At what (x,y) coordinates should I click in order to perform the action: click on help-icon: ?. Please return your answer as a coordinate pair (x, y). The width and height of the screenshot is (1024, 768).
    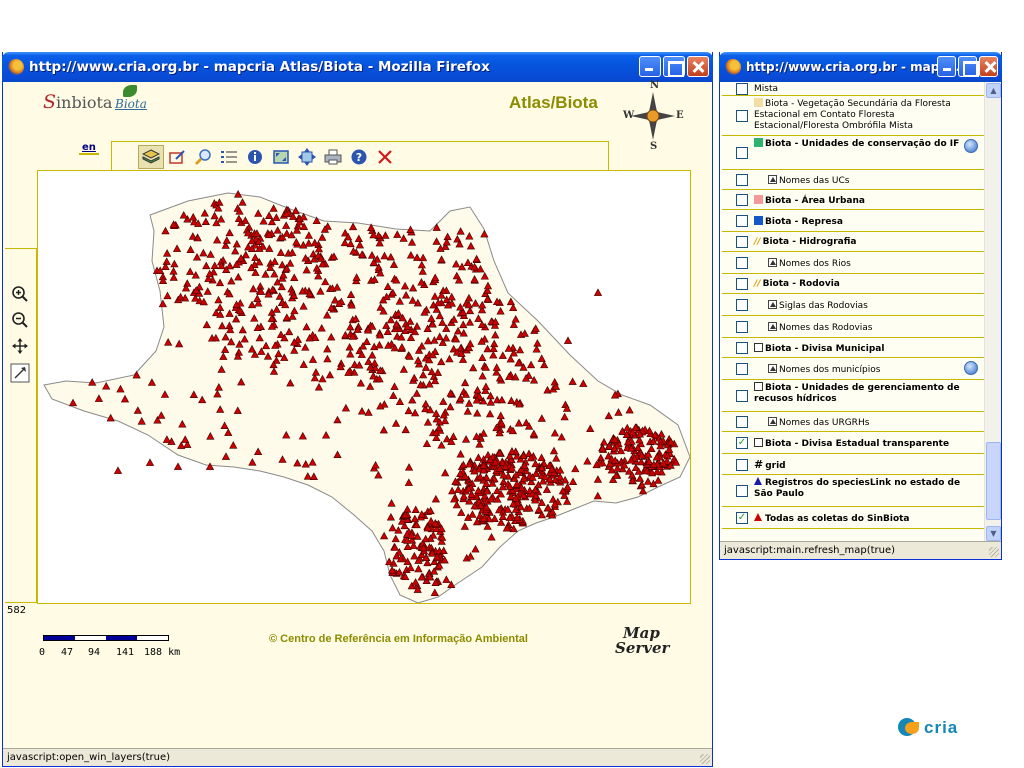
    Looking at the image, I should click on (359, 157).